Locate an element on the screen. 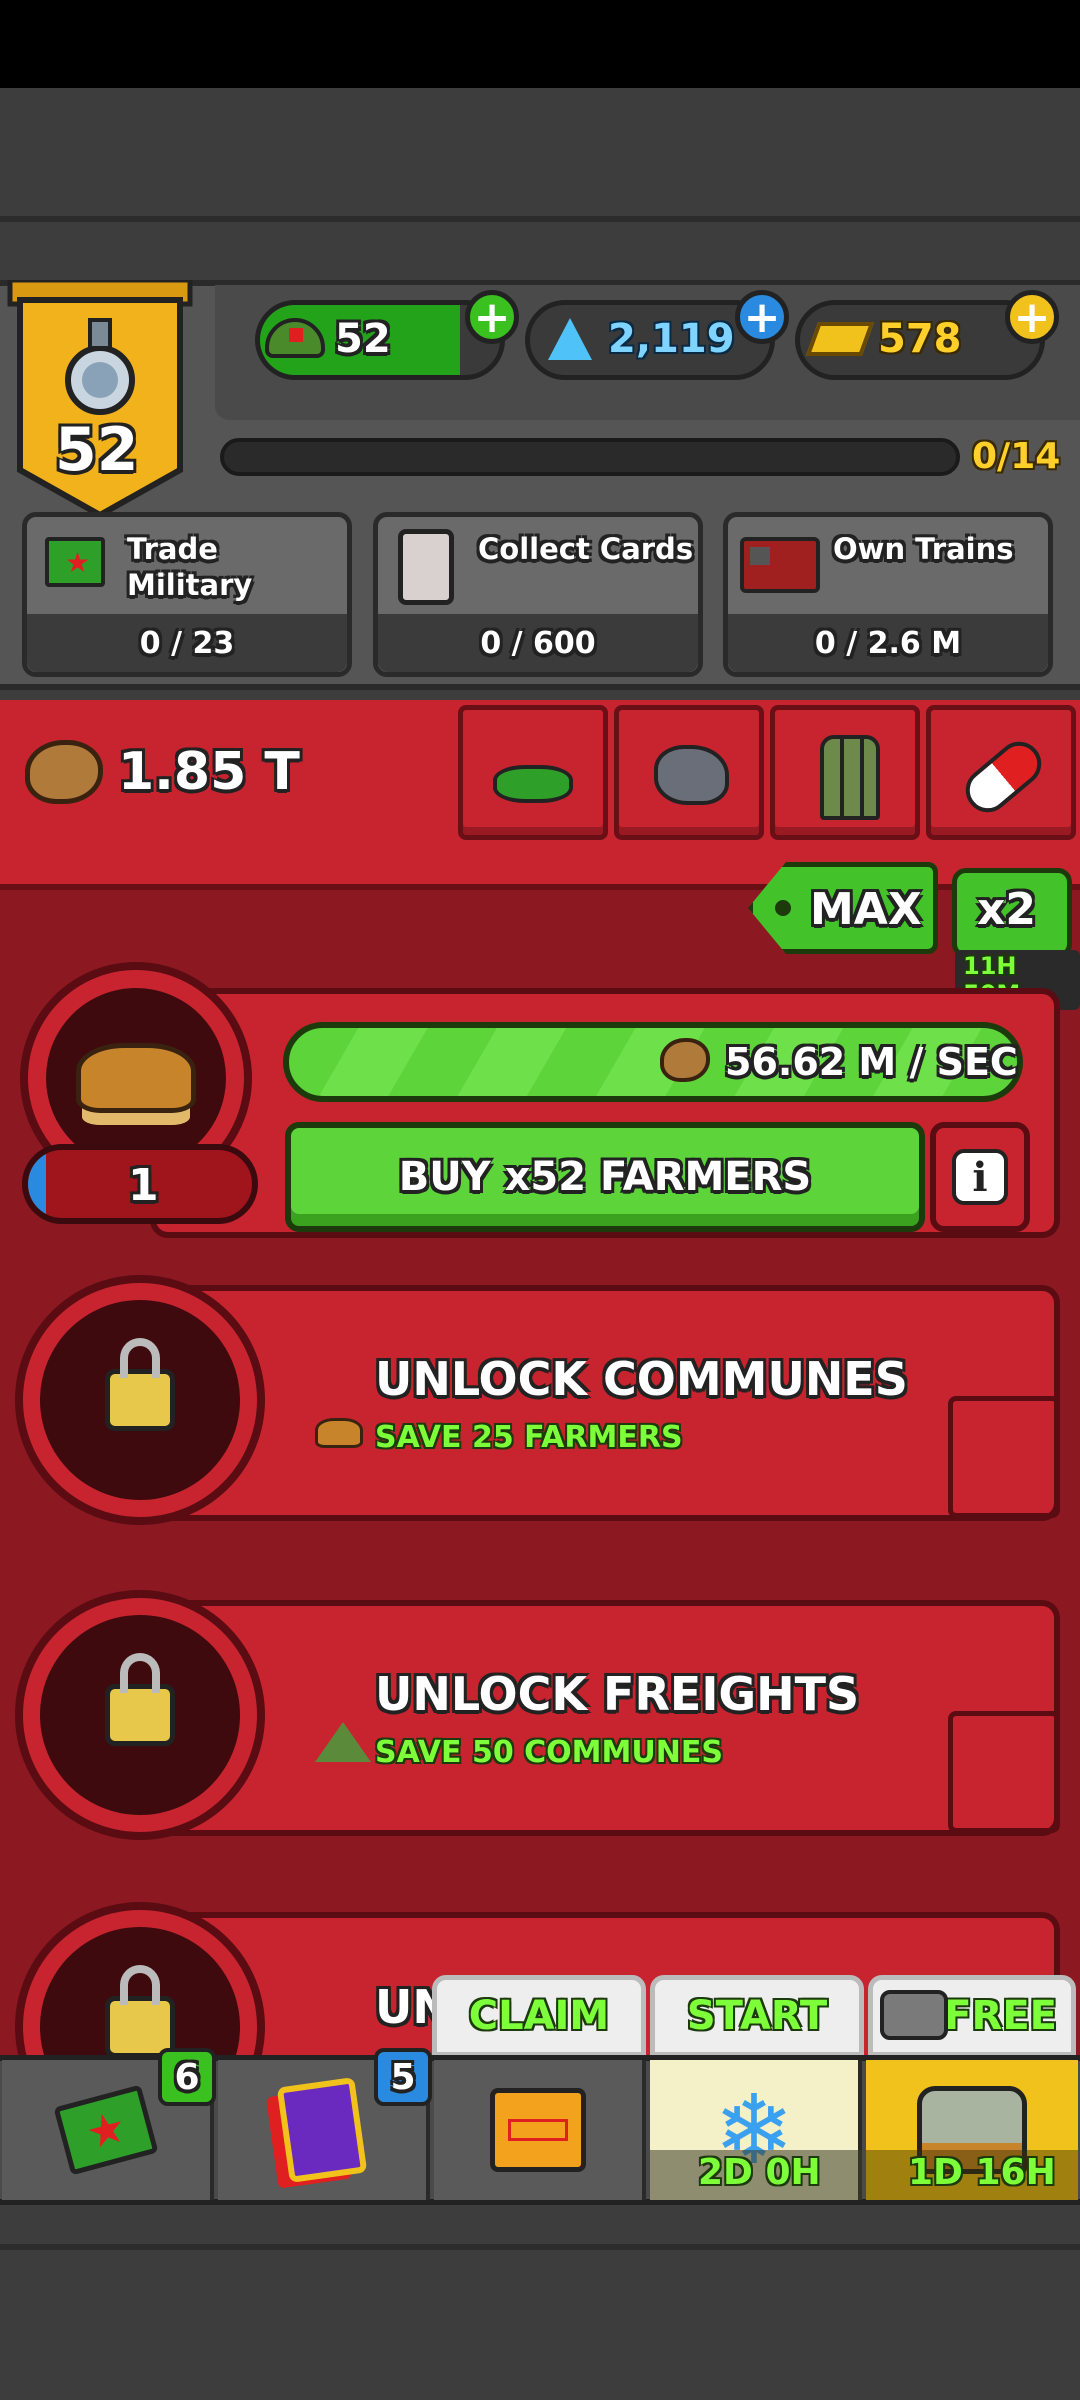 The height and width of the screenshot is (2400, 1080). communes-portrait is located at coordinates (140, 1400).